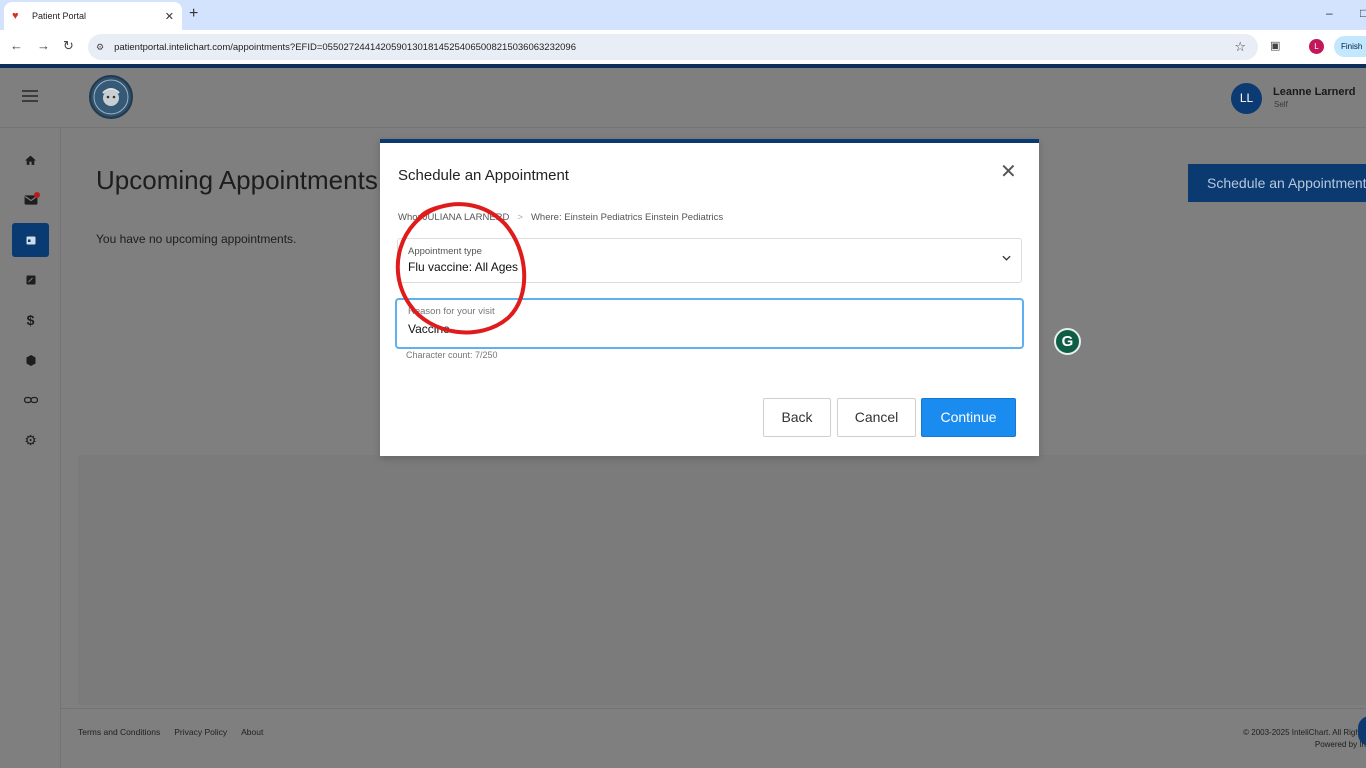  Describe the element at coordinates (59, 16) in the screenshot. I see `tab-title: Patient Portal` at that location.